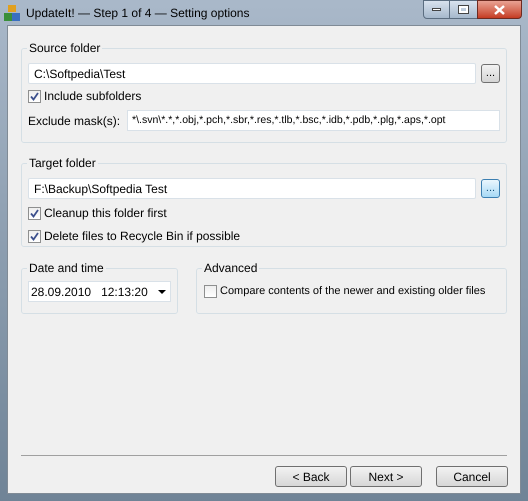  Describe the element at coordinates (436, 9) in the screenshot. I see `minimize-button` at that location.